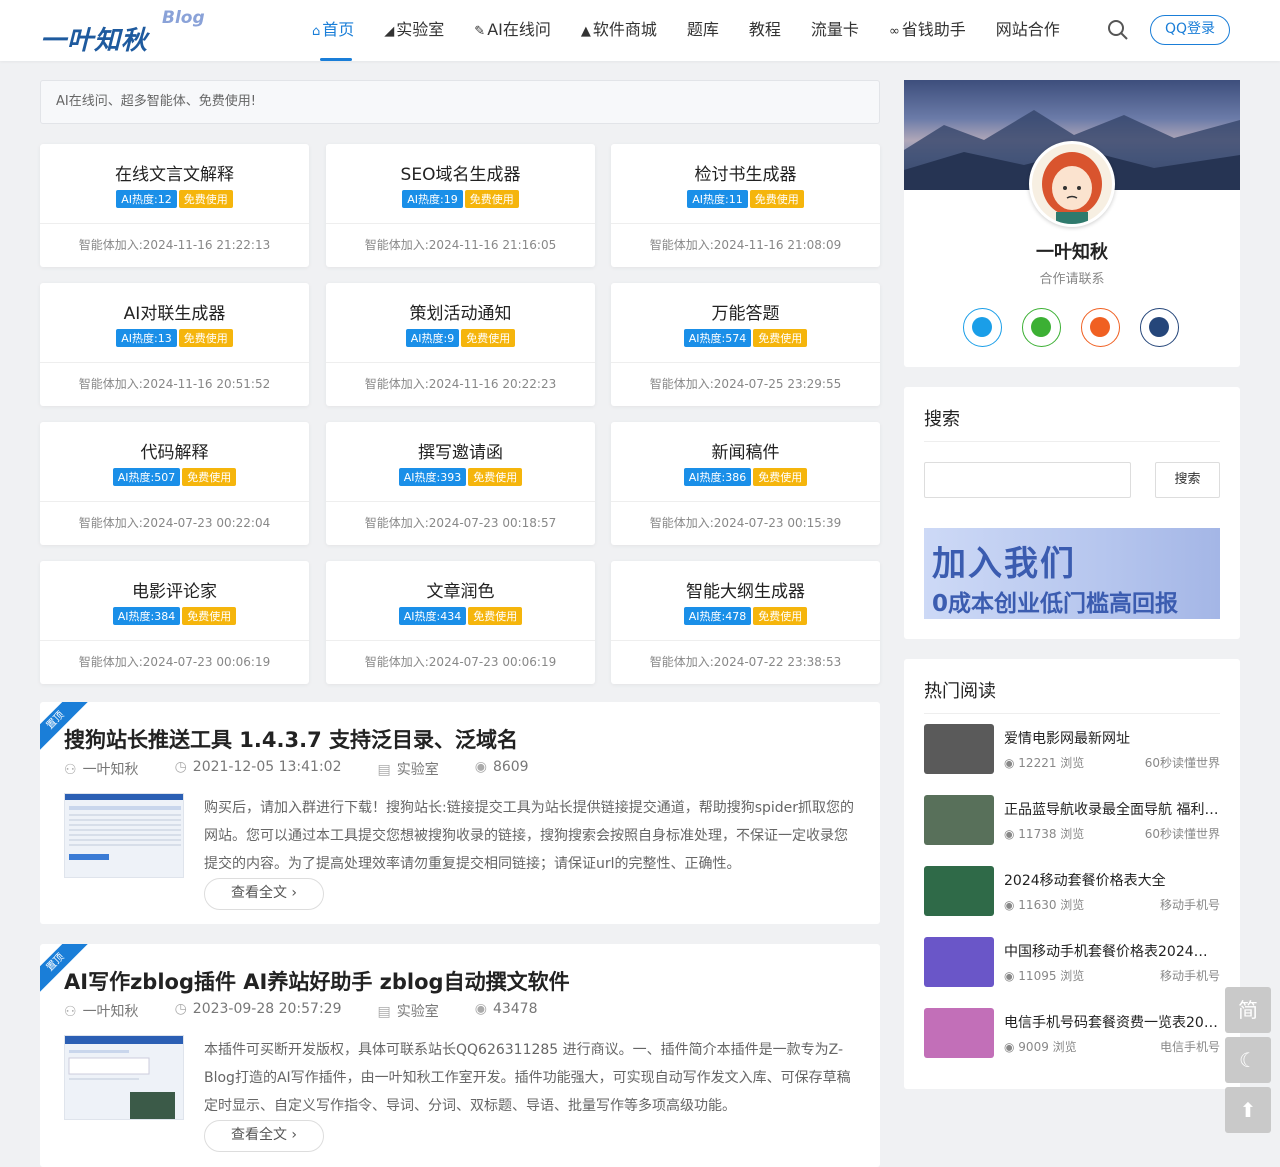 The height and width of the screenshot is (1167, 1280). What do you see at coordinates (1190, 1046) in the screenshot?
I see `hot-item-category: 电信手机号` at bounding box center [1190, 1046].